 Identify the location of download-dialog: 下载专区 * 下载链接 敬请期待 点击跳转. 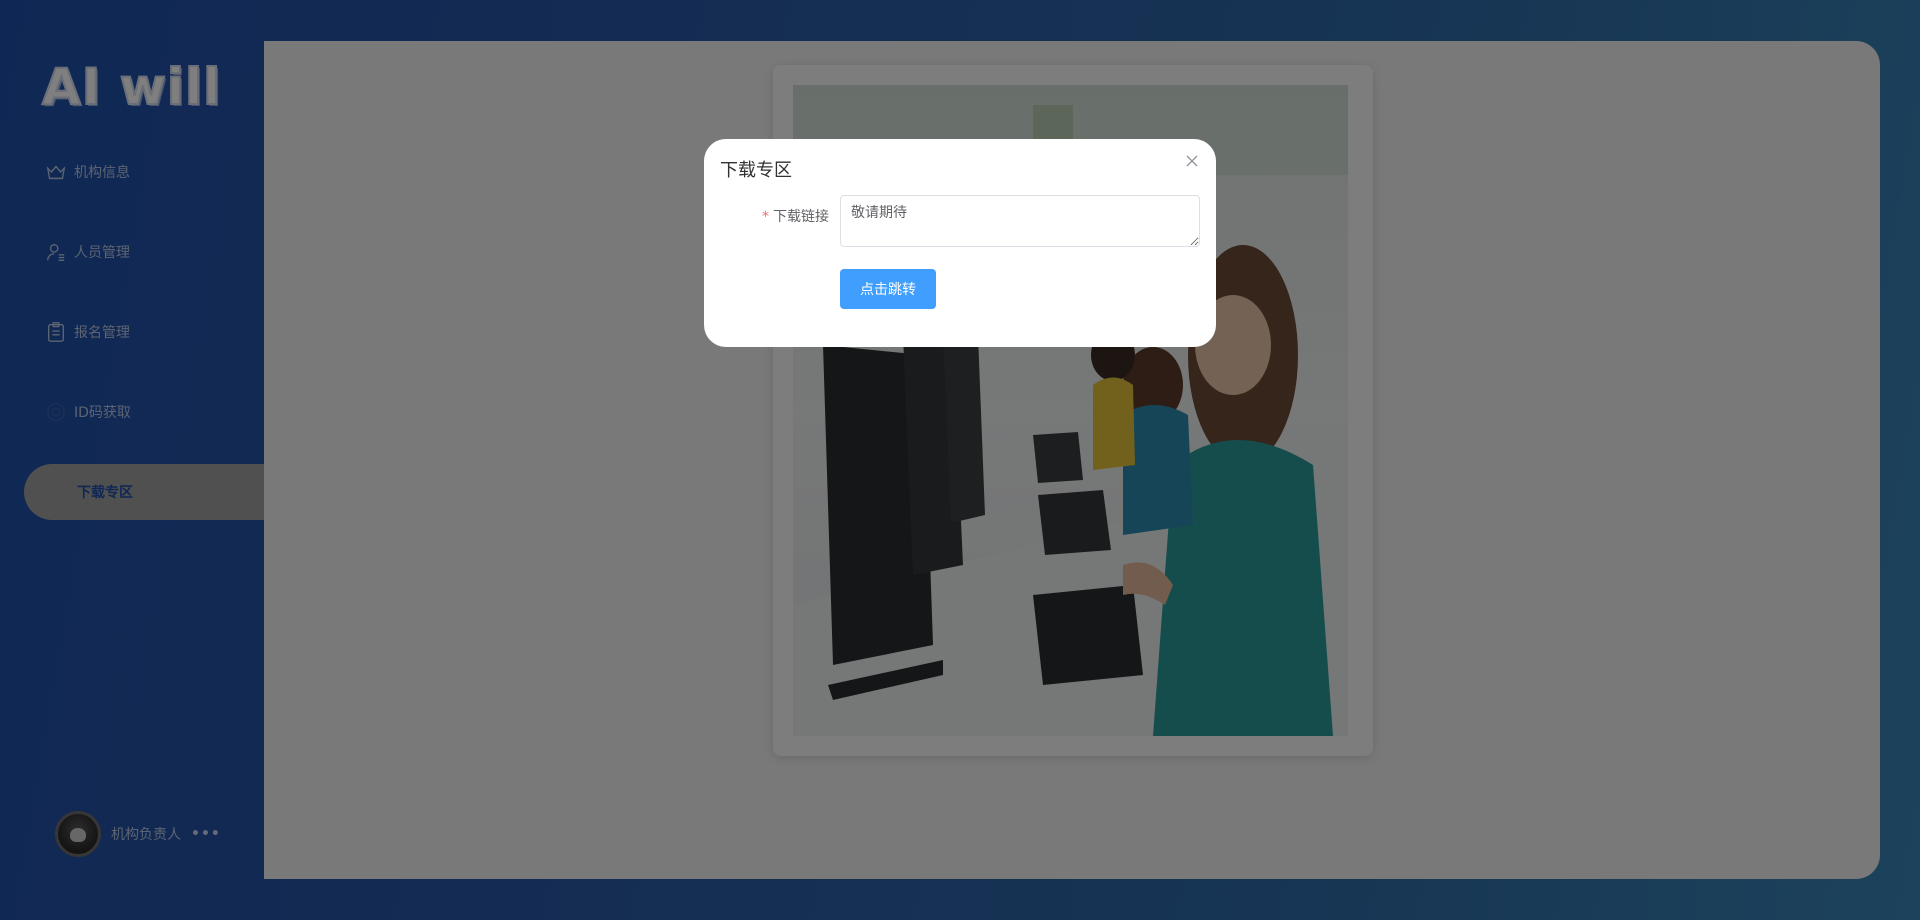
(960, 243).